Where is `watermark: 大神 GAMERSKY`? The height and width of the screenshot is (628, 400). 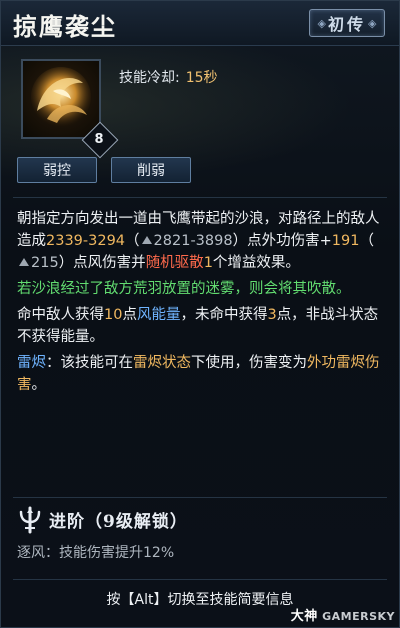
watermark: 大神 GAMERSKY is located at coordinates (343, 614).